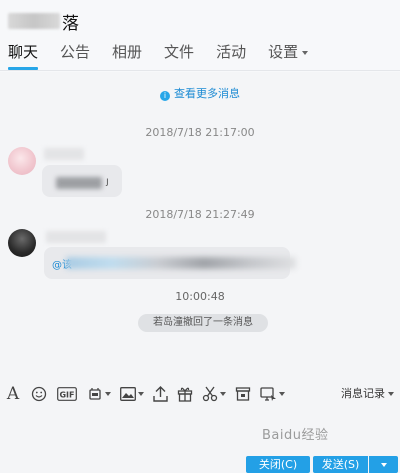 This screenshot has width=400, height=473. Describe the element at coordinates (243, 394) in the screenshot. I see `archive-icon` at that location.